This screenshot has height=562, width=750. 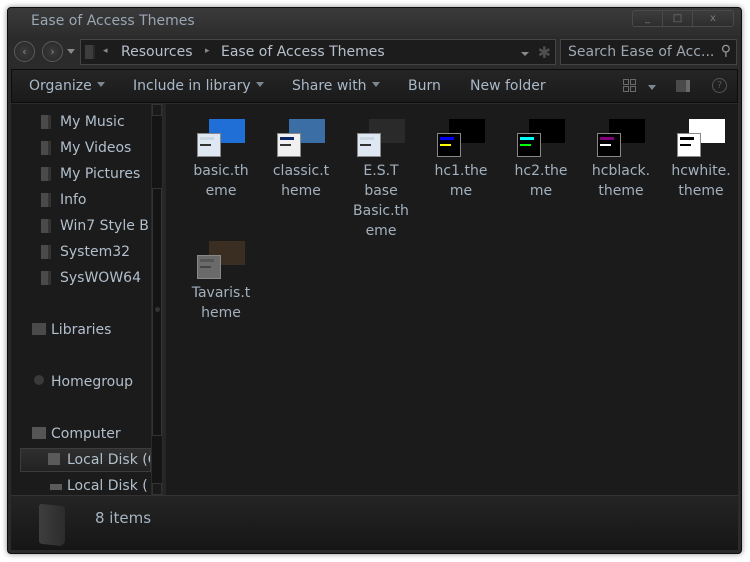 What do you see at coordinates (525, 54) in the screenshot?
I see `address-dropdown-icon` at bounding box center [525, 54].